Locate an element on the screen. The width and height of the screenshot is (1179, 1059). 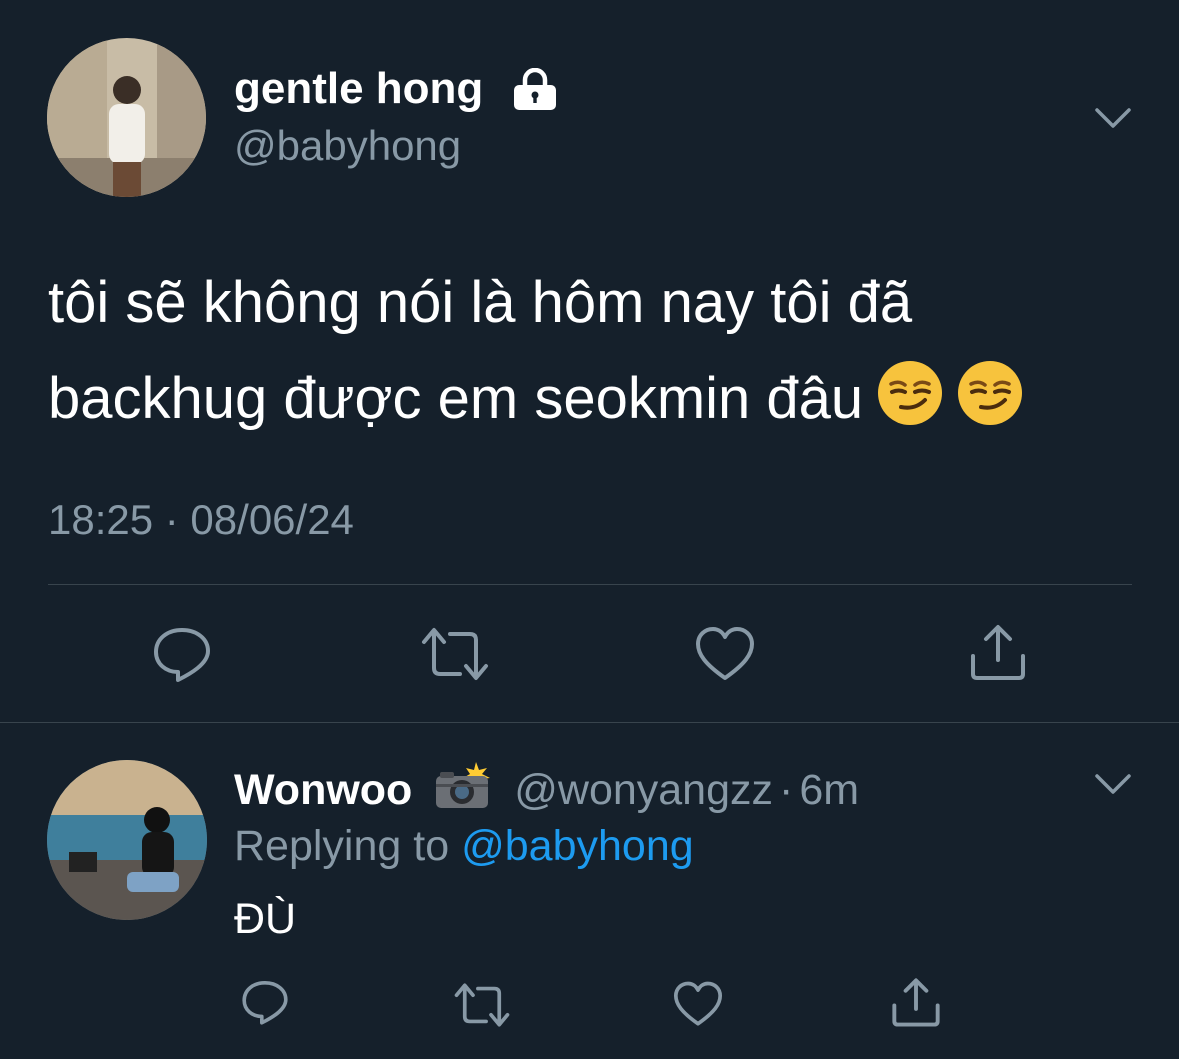
camera-flash-icon is located at coordinates (462, 785).